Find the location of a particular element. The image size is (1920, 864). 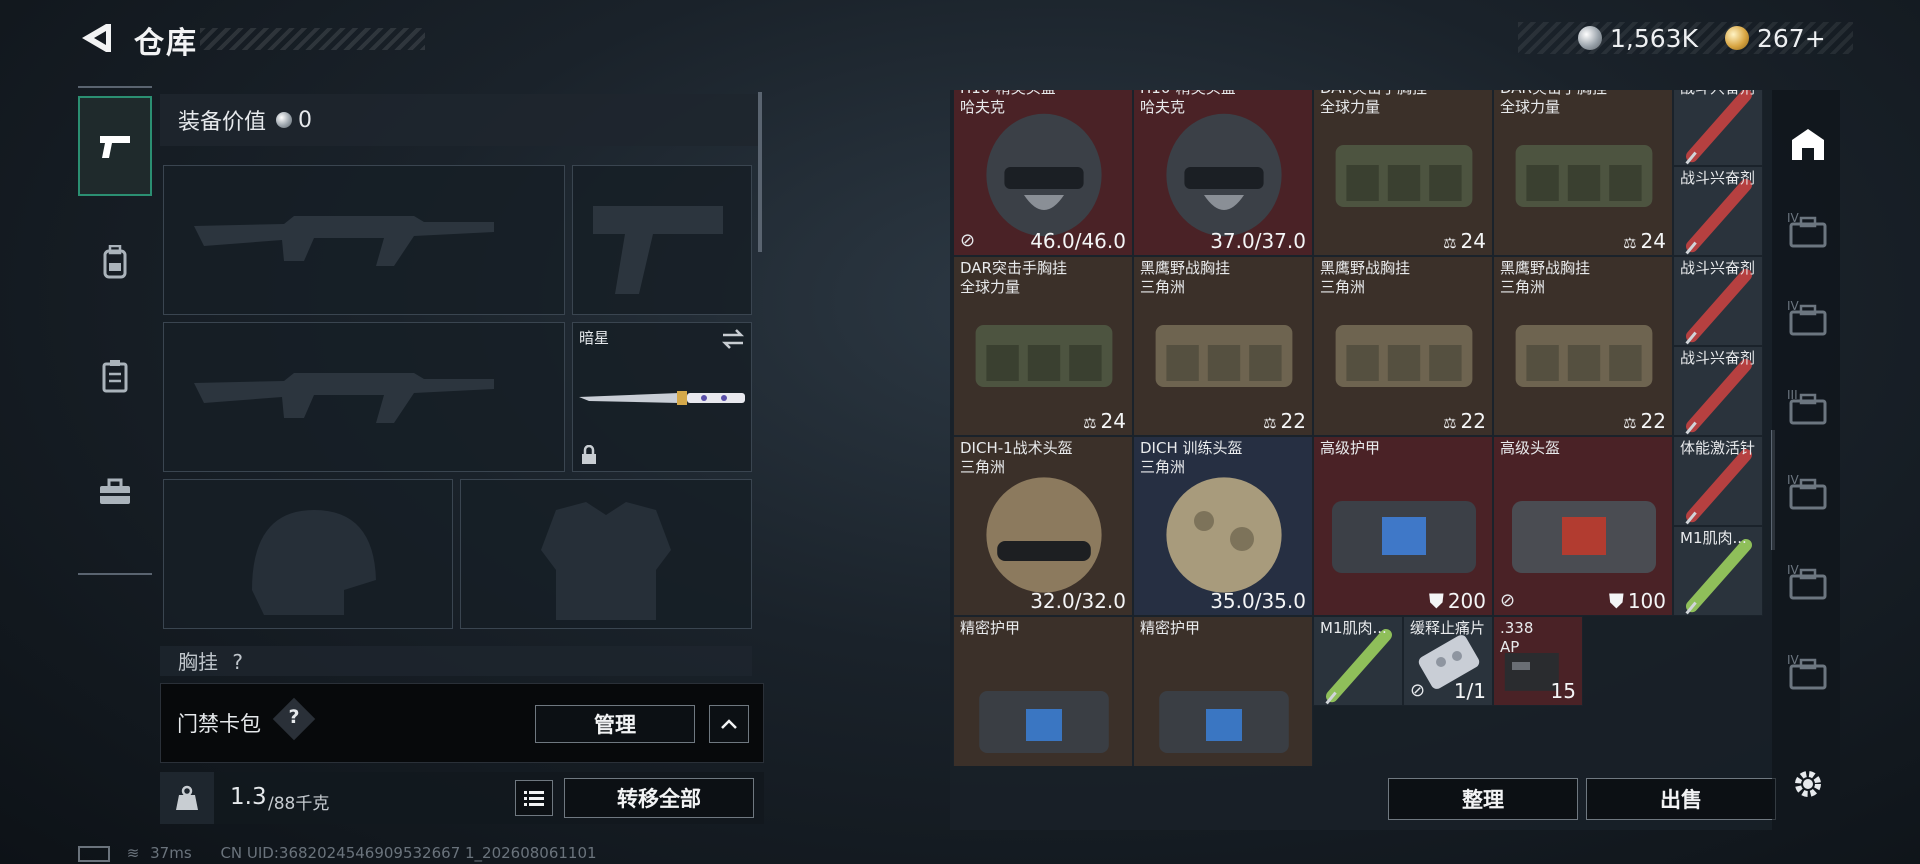

pistol-slot is located at coordinates (662, 240).